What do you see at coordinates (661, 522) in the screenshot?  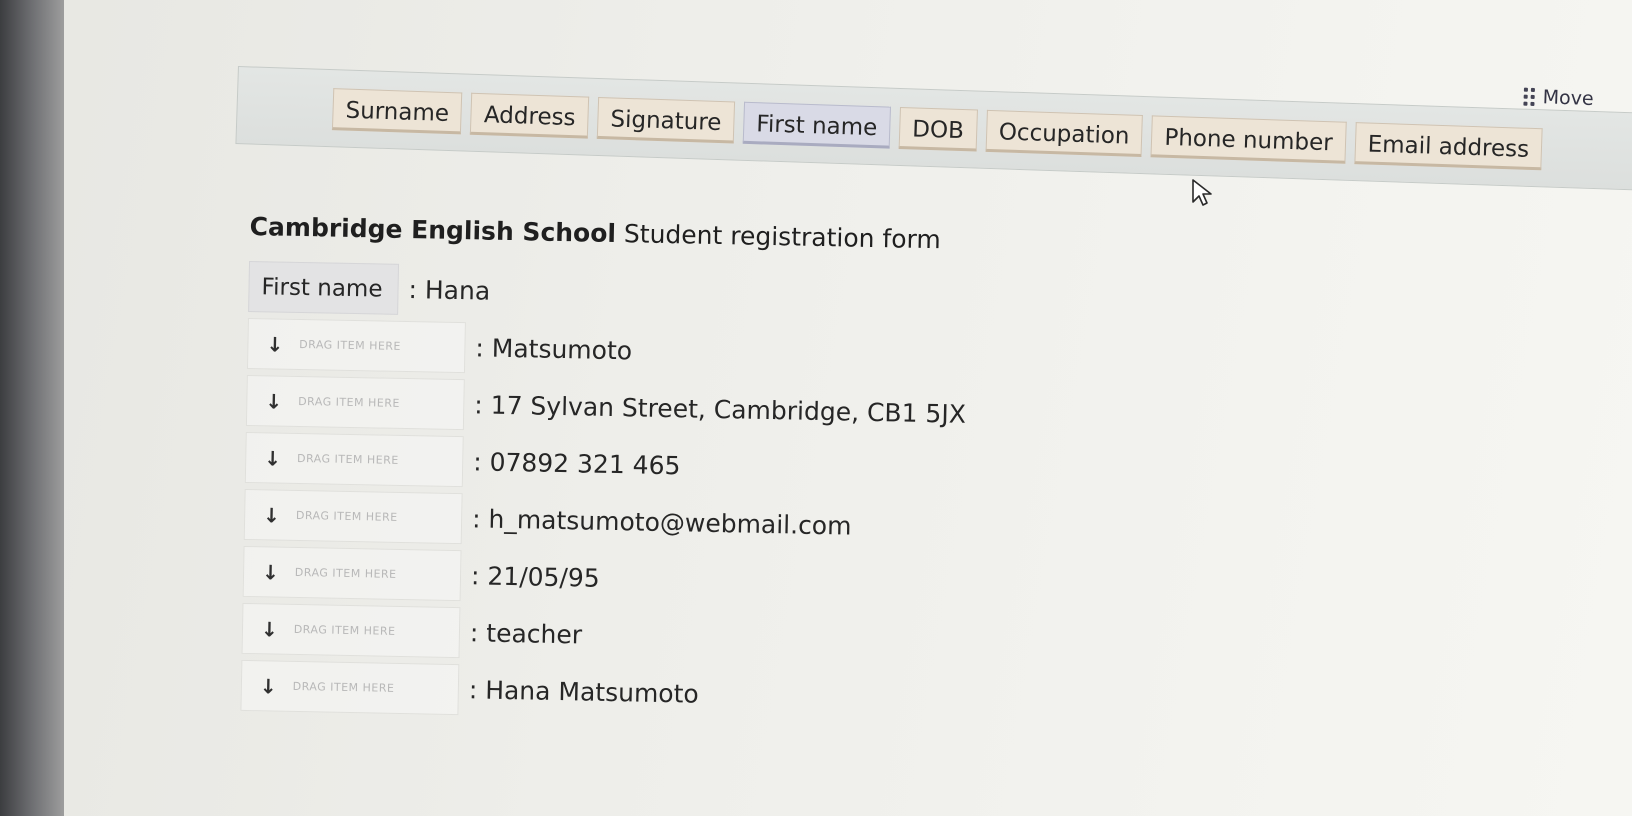 I see `field-value: : h_matsumoto@webmail.com` at bounding box center [661, 522].